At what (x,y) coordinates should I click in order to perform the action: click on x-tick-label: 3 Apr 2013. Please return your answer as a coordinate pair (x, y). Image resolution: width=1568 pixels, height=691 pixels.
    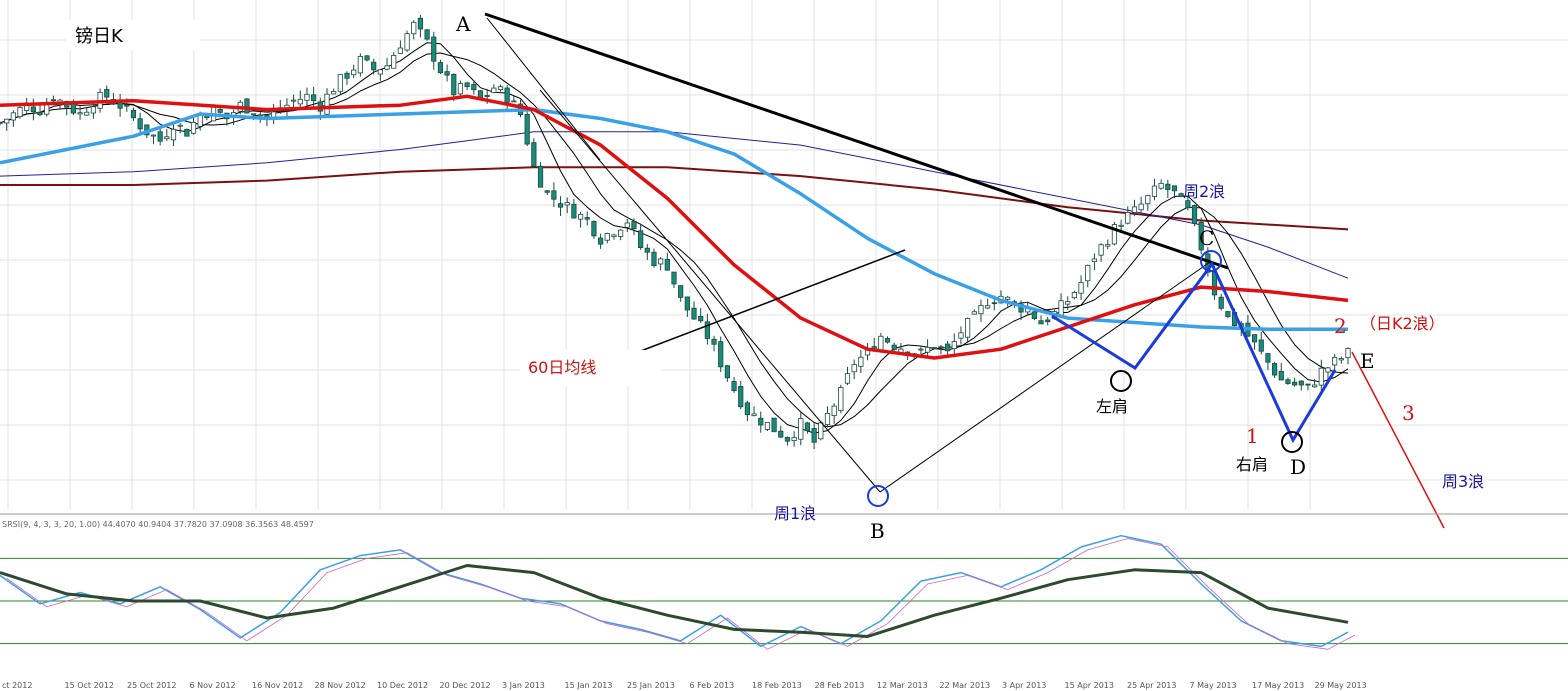
    Looking at the image, I should click on (1024, 685).